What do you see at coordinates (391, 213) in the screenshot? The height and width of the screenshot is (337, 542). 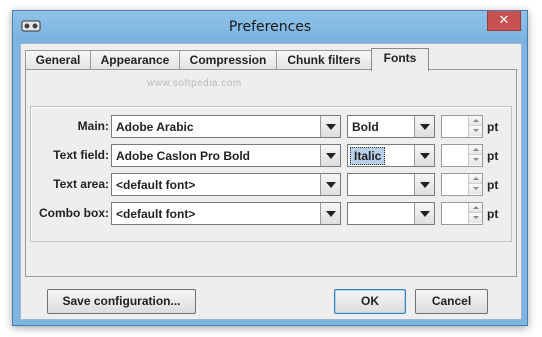 I see `combo-box-style-select` at bounding box center [391, 213].